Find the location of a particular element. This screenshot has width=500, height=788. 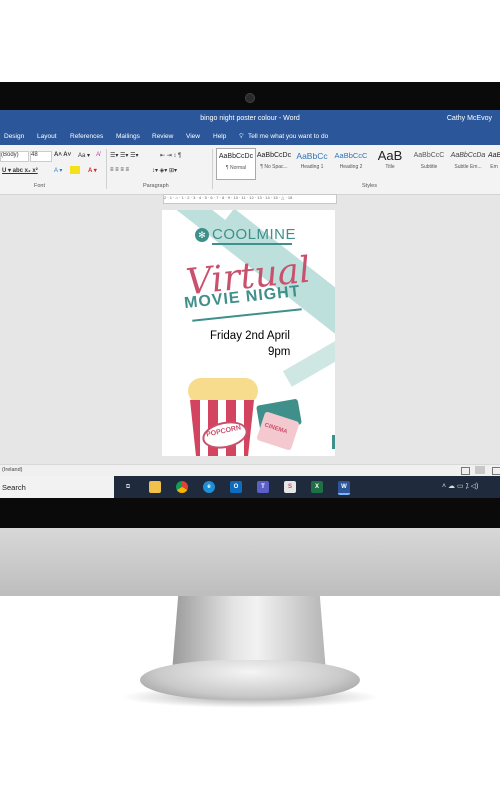

tab-mailings: Mailings is located at coordinates (128, 136).